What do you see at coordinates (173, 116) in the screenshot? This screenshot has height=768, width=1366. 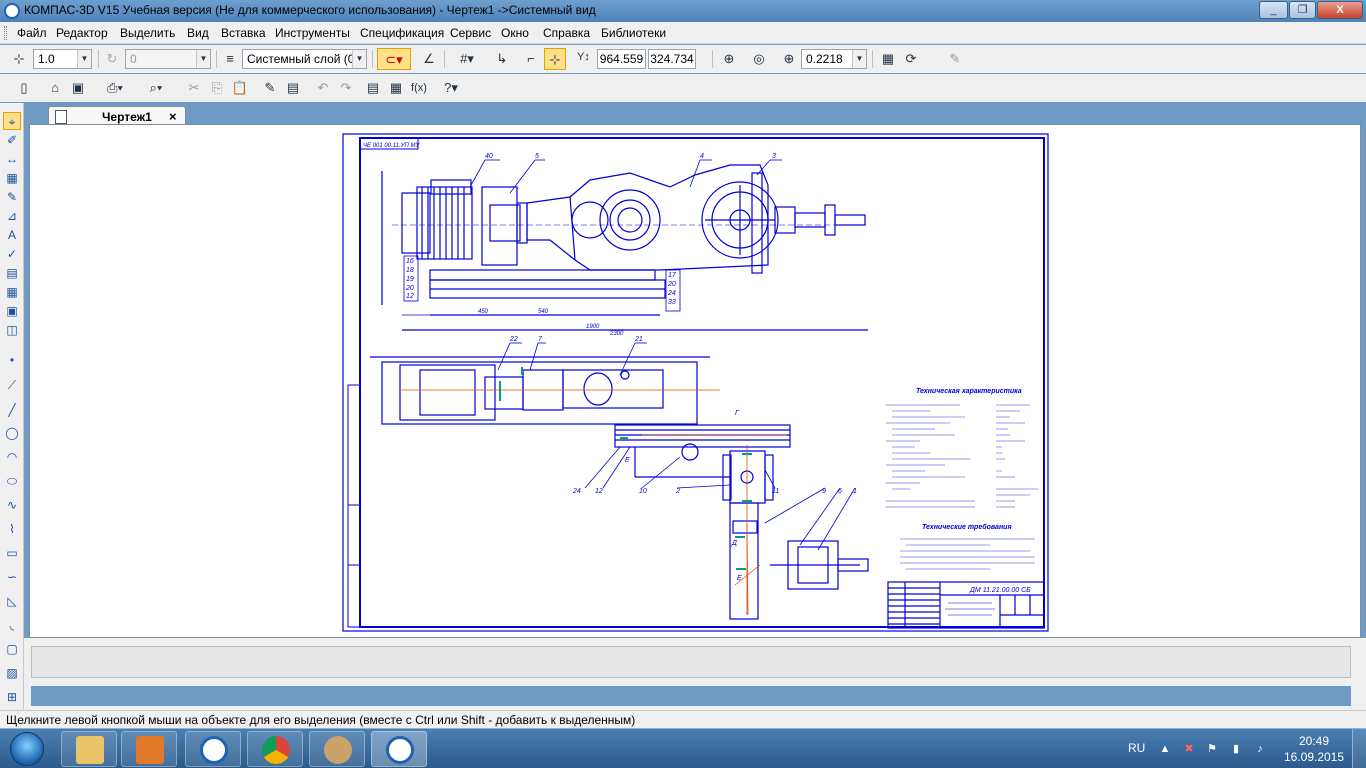 I see `tab-close-icon: ×` at bounding box center [173, 116].